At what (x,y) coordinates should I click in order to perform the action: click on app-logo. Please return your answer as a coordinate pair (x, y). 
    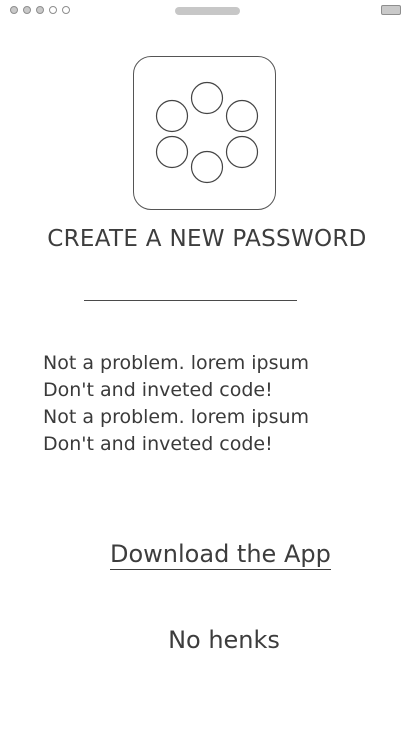
    Looking at the image, I should click on (204, 133).